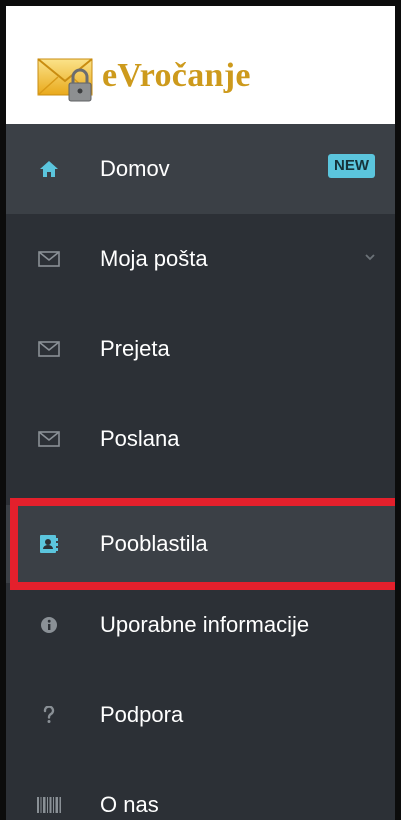 Image resolution: width=401 pixels, height=820 pixels. I want to click on window-border-right, so click(398, 410).